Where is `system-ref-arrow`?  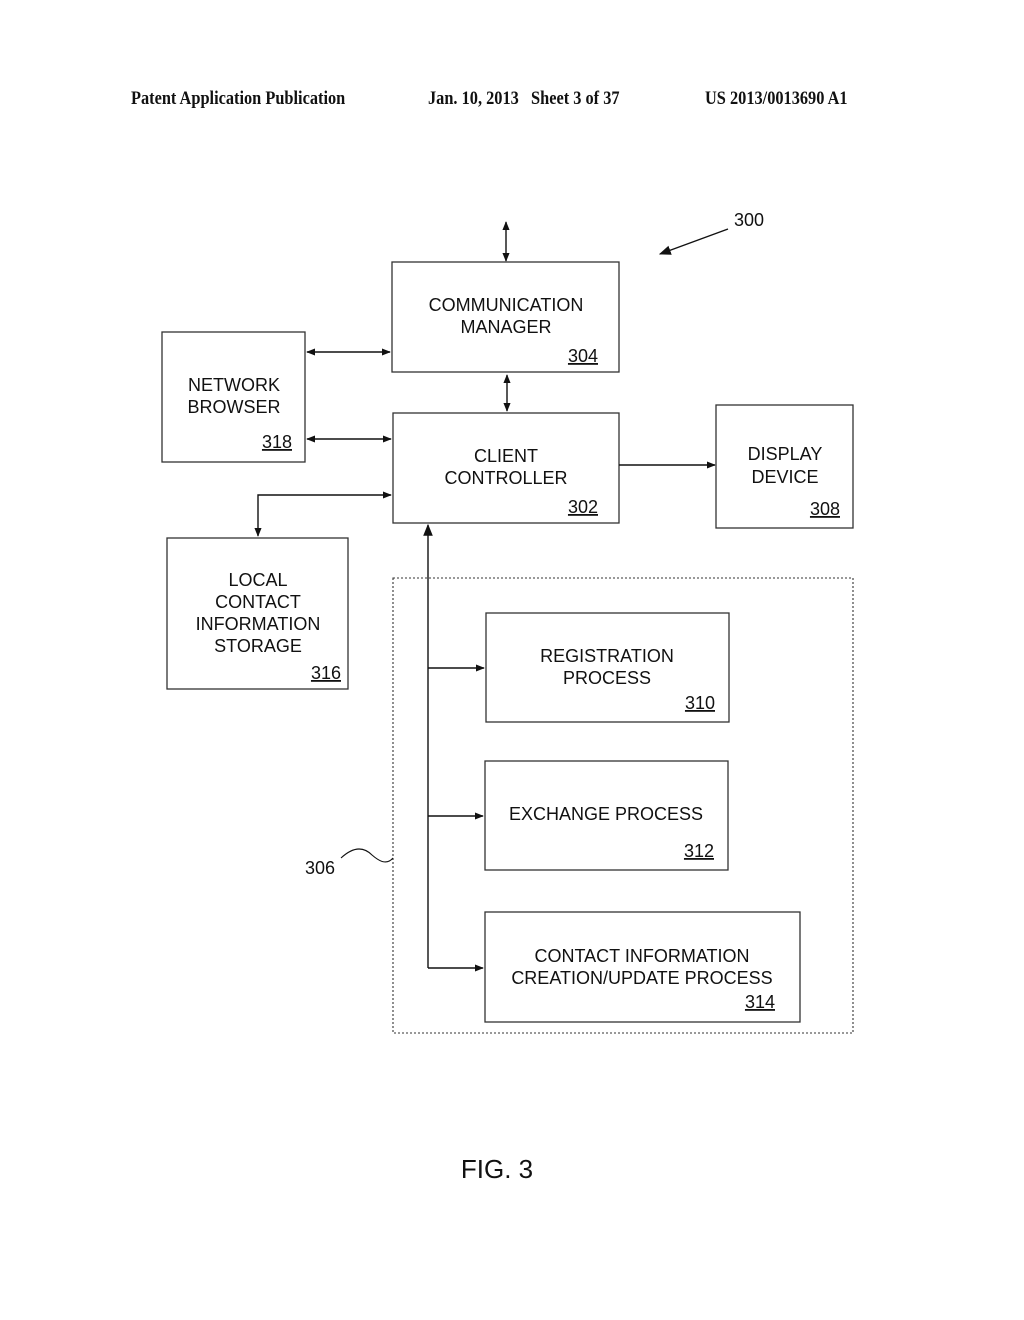 system-ref-arrow is located at coordinates (693, 241).